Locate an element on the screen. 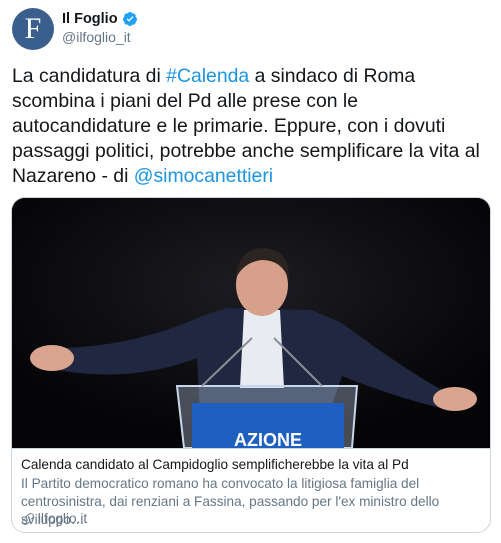  display-name: Il Foglio is located at coordinates (90, 19).